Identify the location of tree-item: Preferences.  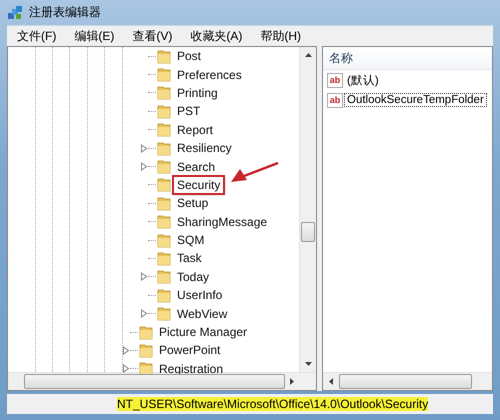
(209, 74).